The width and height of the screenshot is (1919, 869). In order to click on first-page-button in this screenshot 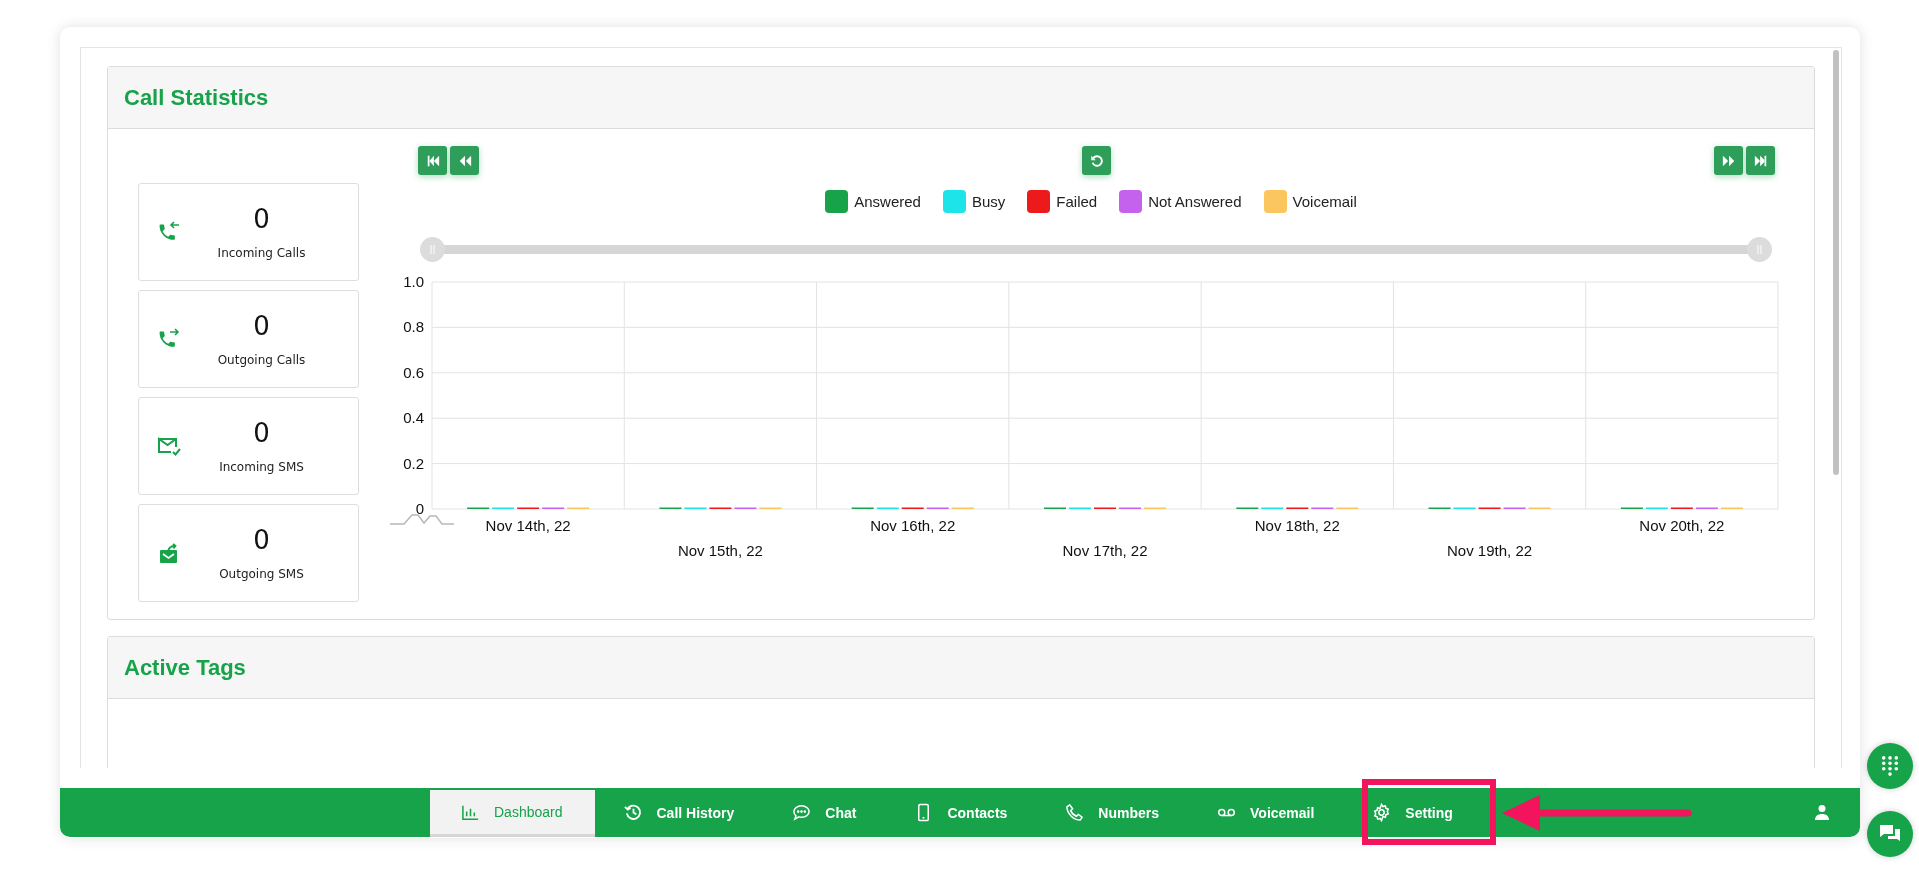, I will do `click(432, 160)`.